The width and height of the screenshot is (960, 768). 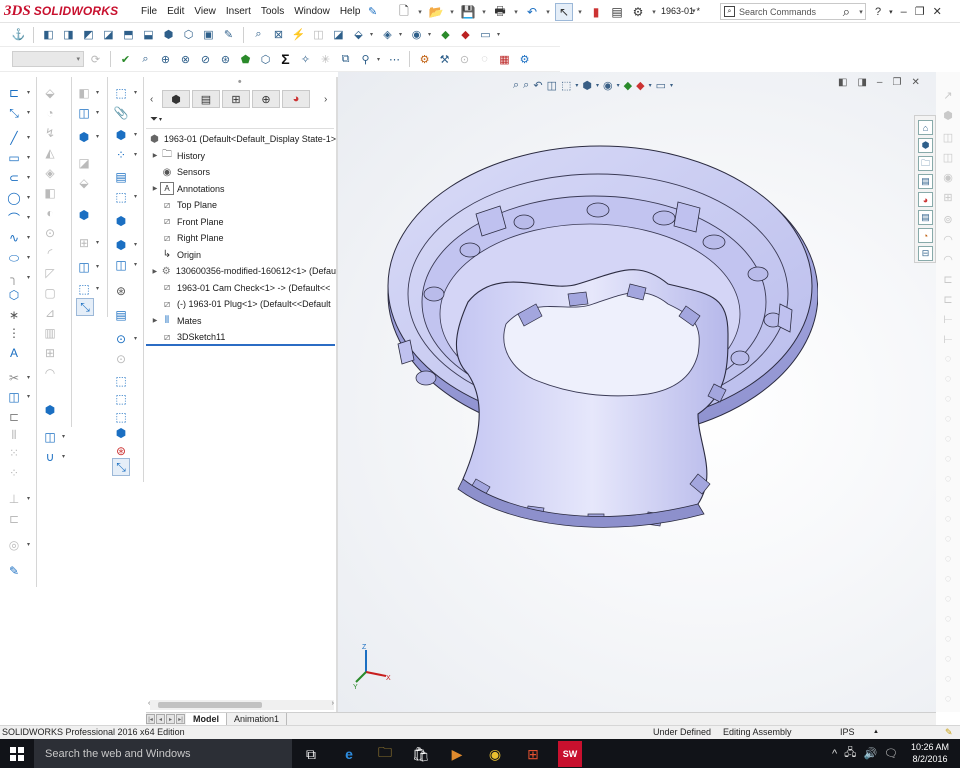 What do you see at coordinates (14, 113) in the screenshot?
I see `smart-dimension-icon: ⤡` at bounding box center [14, 113].